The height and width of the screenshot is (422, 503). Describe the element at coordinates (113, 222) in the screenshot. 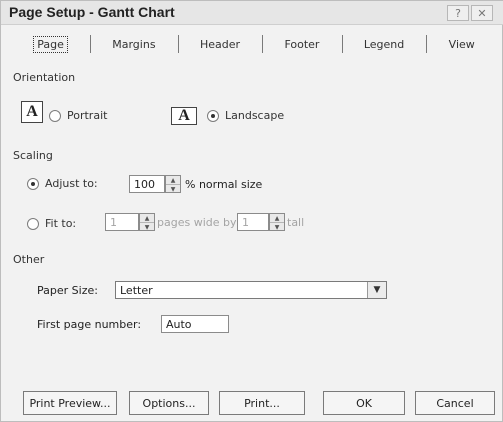

I see `fit-wide-value: 1` at that location.